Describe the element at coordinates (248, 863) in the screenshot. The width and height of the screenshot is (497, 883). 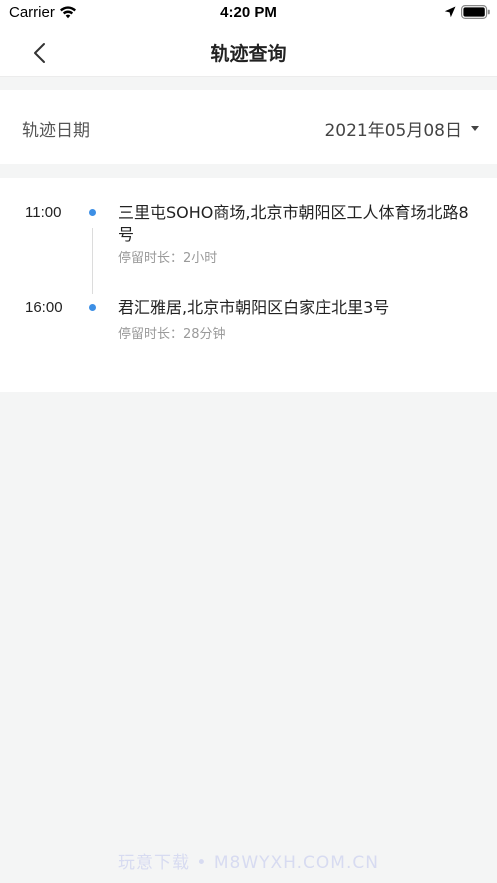
I see `watermark: 玩意下载 • M8WYXH.COM.CN` at that location.